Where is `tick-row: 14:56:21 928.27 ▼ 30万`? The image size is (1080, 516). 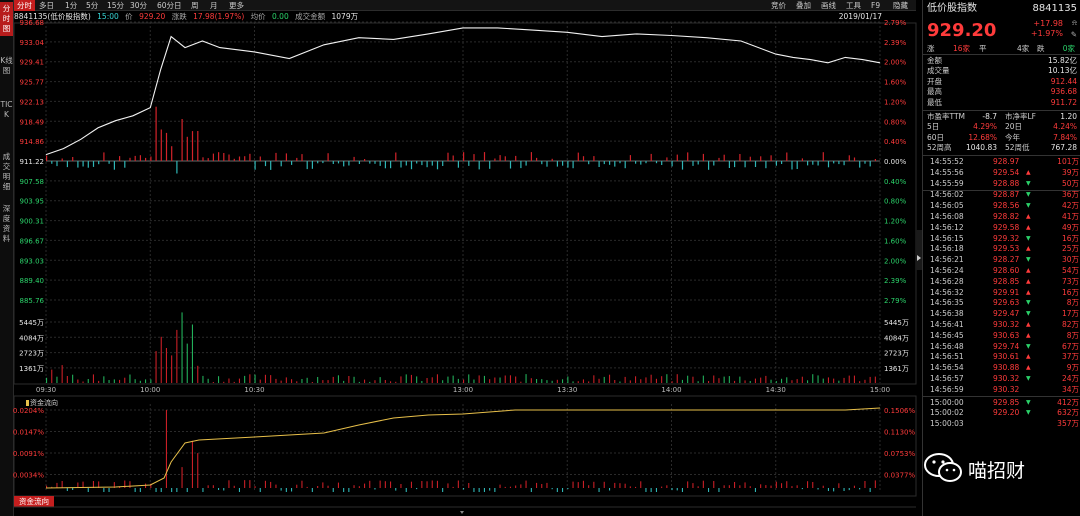
tick-row: 14:56:21 928.27 ▼ 30万 is located at coordinates (1001, 260).